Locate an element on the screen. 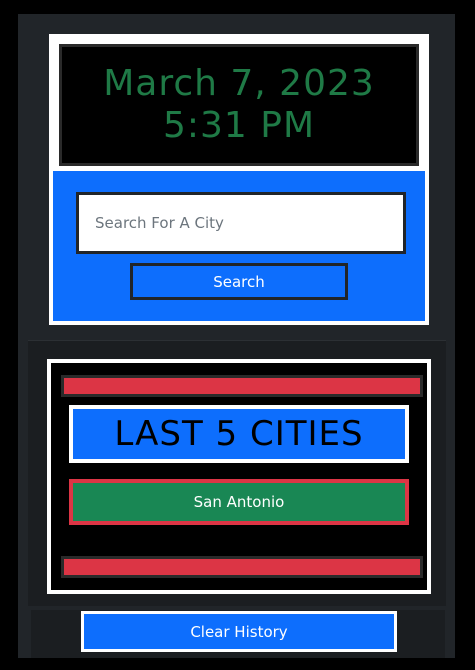 This screenshot has height=670, width=475. history-bottom-bar is located at coordinates (242, 567).